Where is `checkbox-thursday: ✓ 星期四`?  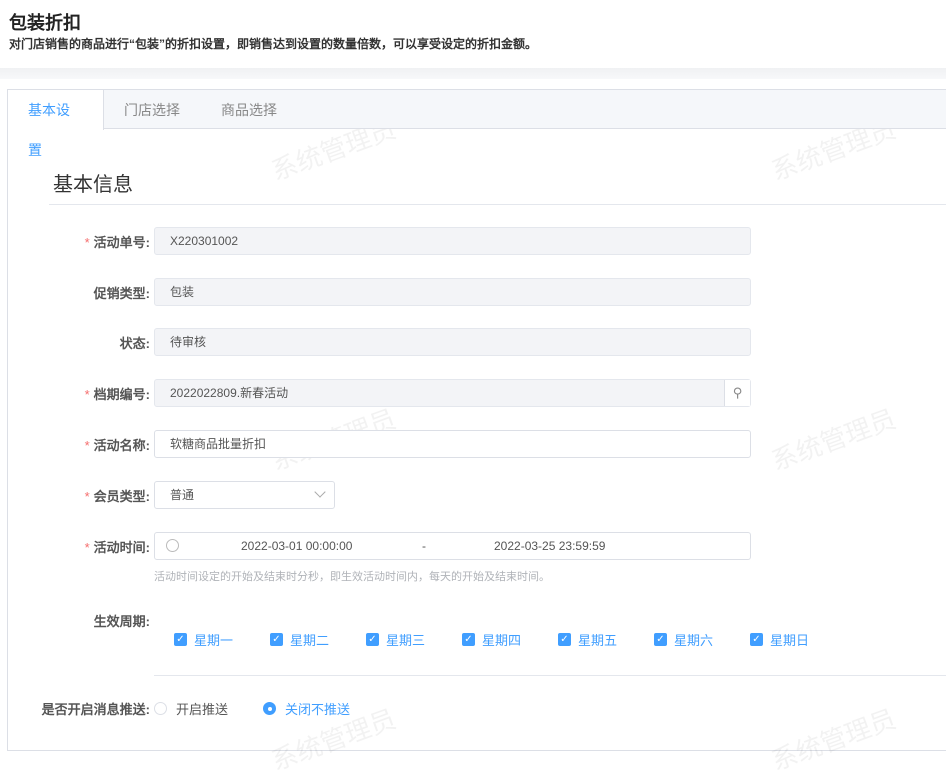
checkbox-thursday: ✓ 星期四 is located at coordinates (491, 639).